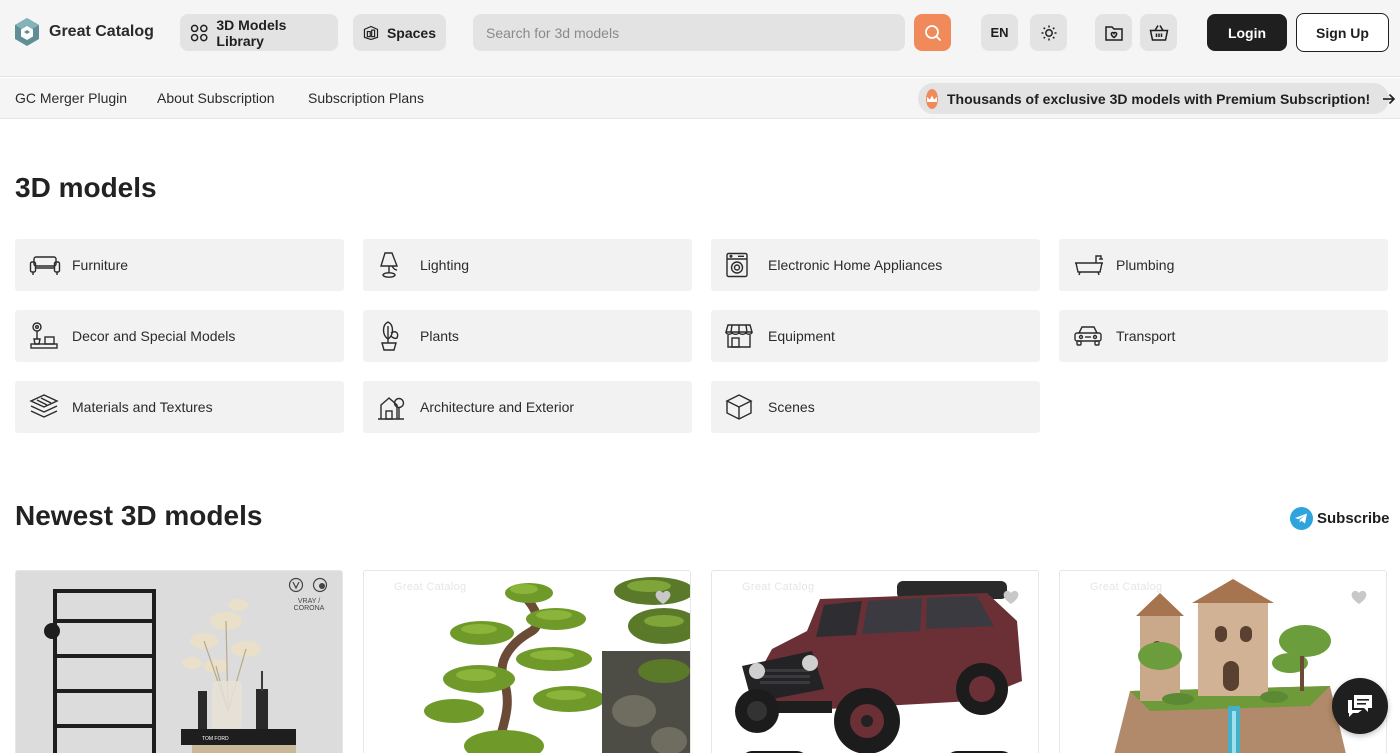  Describe the element at coordinates (791, 407) in the screenshot. I see `category-label: Scenes` at that location.